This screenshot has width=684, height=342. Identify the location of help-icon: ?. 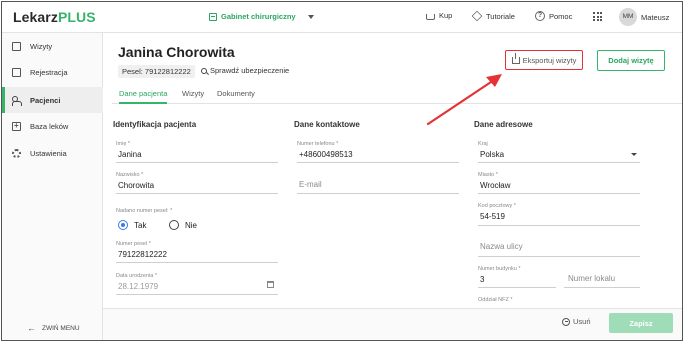
(540, 16).